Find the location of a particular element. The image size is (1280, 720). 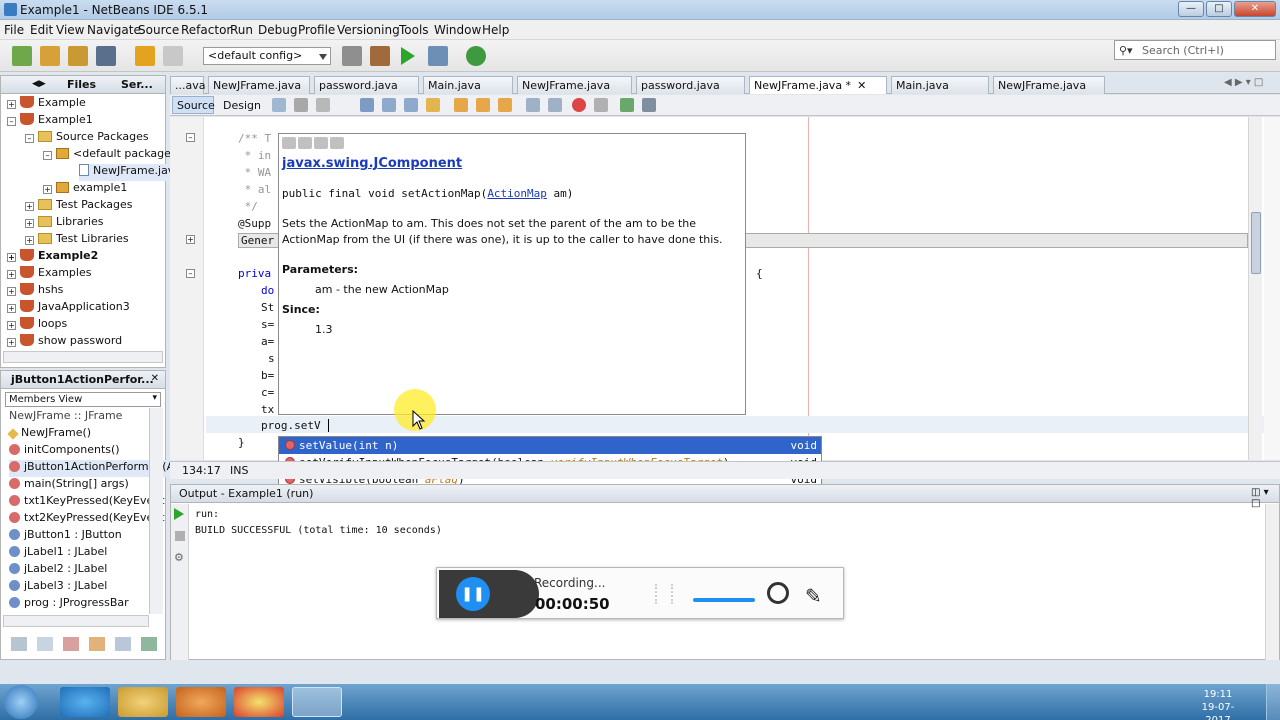

menu-refactor: Refactor is located at coordinates (206, 30).